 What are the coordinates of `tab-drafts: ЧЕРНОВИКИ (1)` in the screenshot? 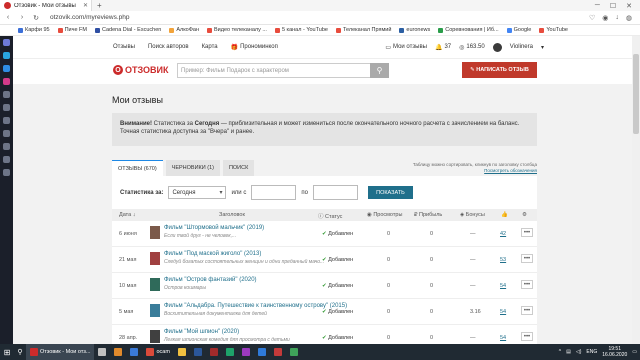 It's located at (192, 168).